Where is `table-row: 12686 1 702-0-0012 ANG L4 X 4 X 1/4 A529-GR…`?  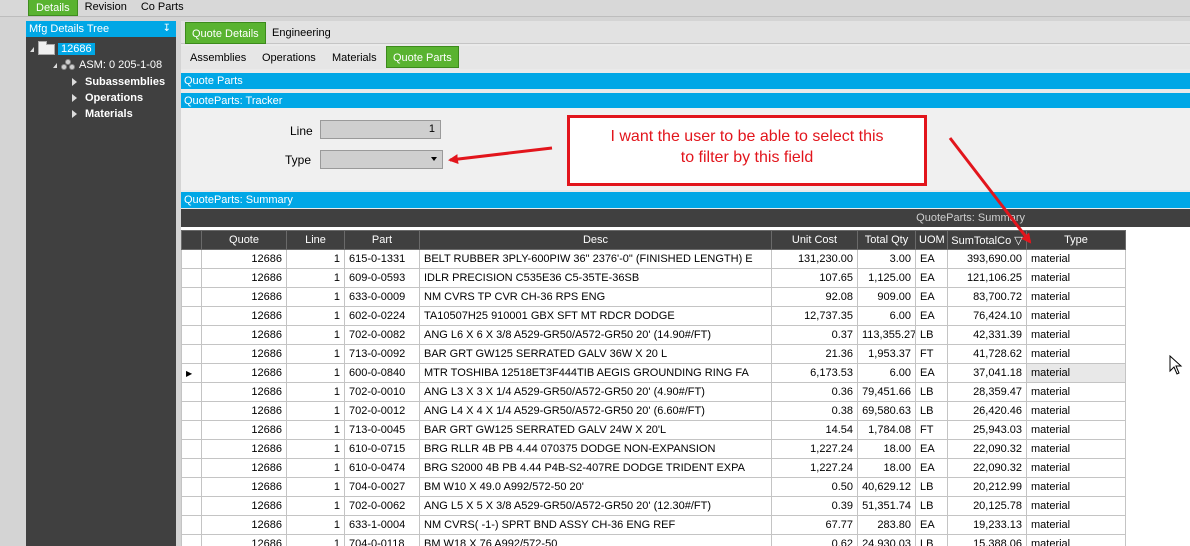
table-row: 12686 1 702-0-0012 ANG L4 X 4 X 1/4 A529-GR… is located at coordinates (653, 411).